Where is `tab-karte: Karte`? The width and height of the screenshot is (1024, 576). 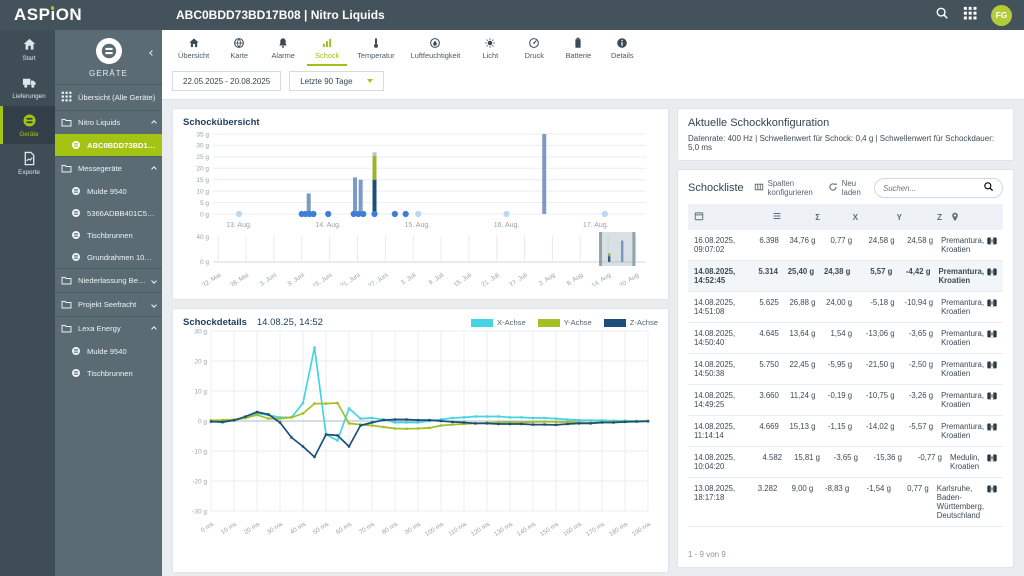 tab-karte: Karte is located at coordinates (239, 50).